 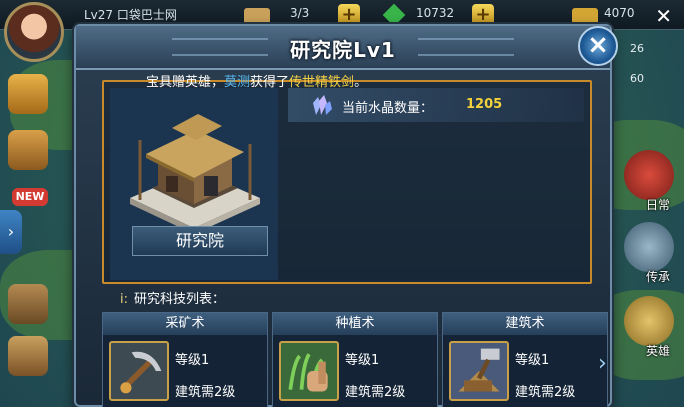 I want to click on tech-list-heading: i: 研究科技列表：, so click(x=172, y=297).